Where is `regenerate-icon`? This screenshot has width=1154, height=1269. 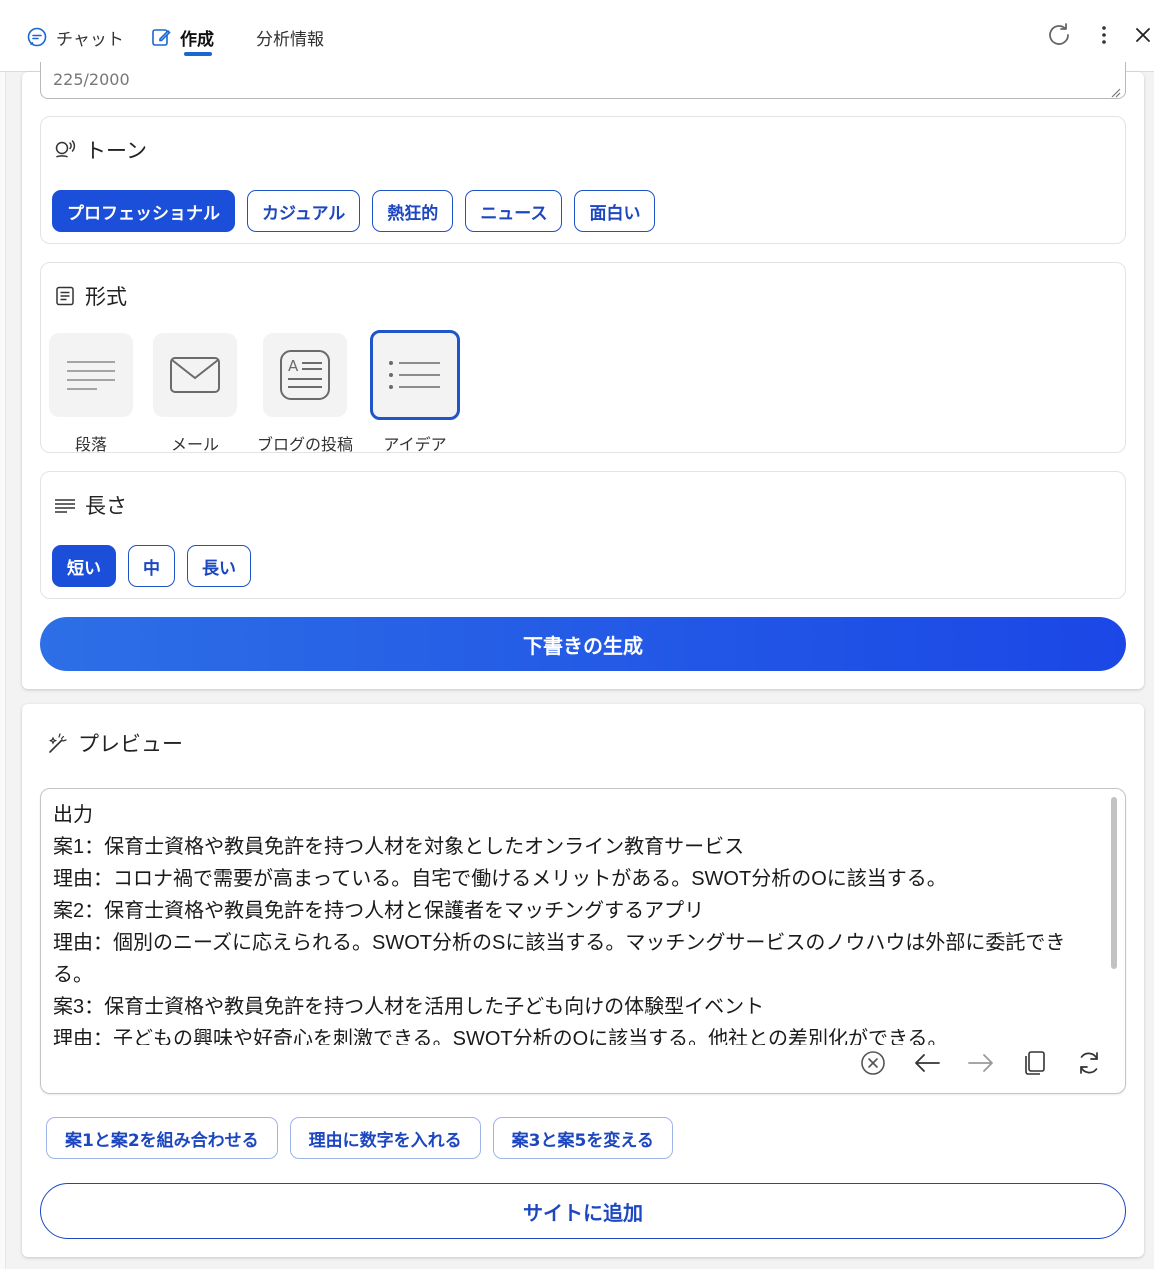
regenerate-icon is located at coordinates (1089, 1065).